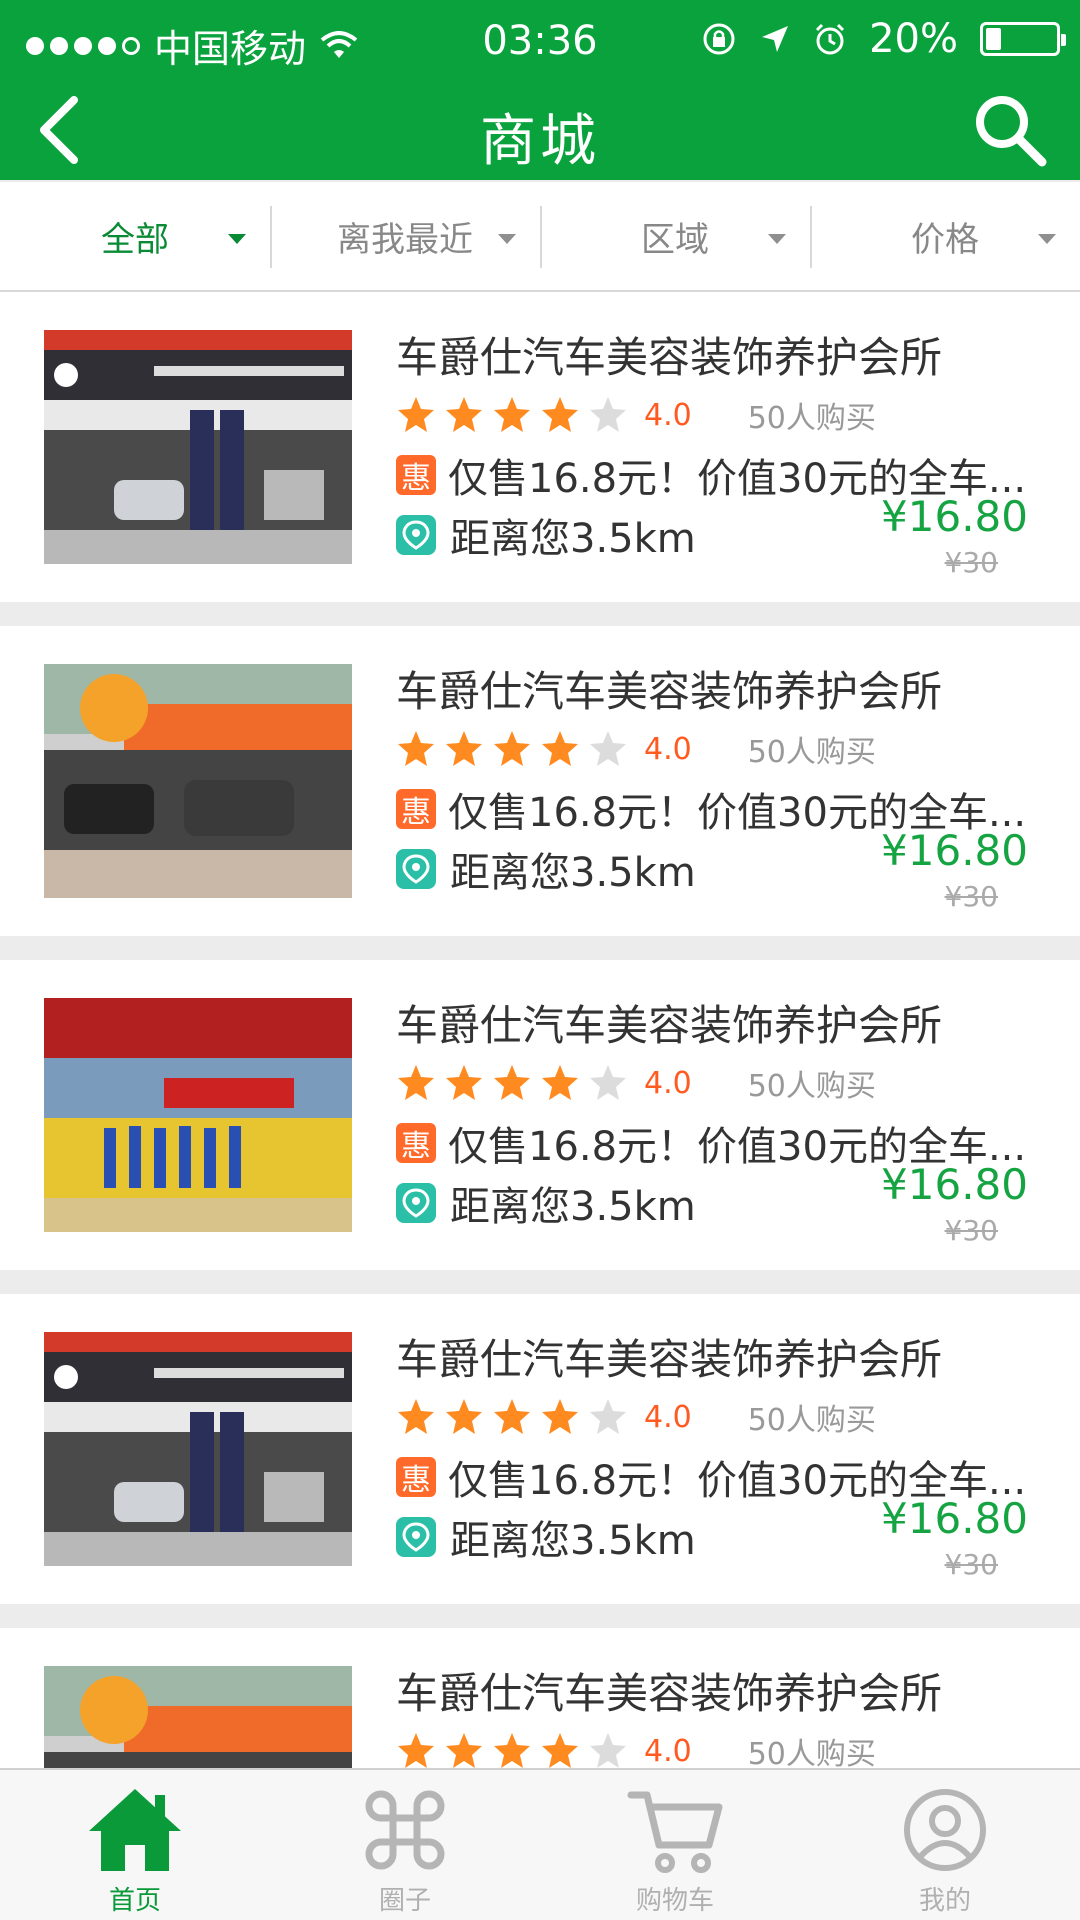 This screenshot has width=1080, height=1920. What do you see at coordinates (675, 1832) in the screenshot?
I see `cart-icon` at bounding box center [675, 1832].